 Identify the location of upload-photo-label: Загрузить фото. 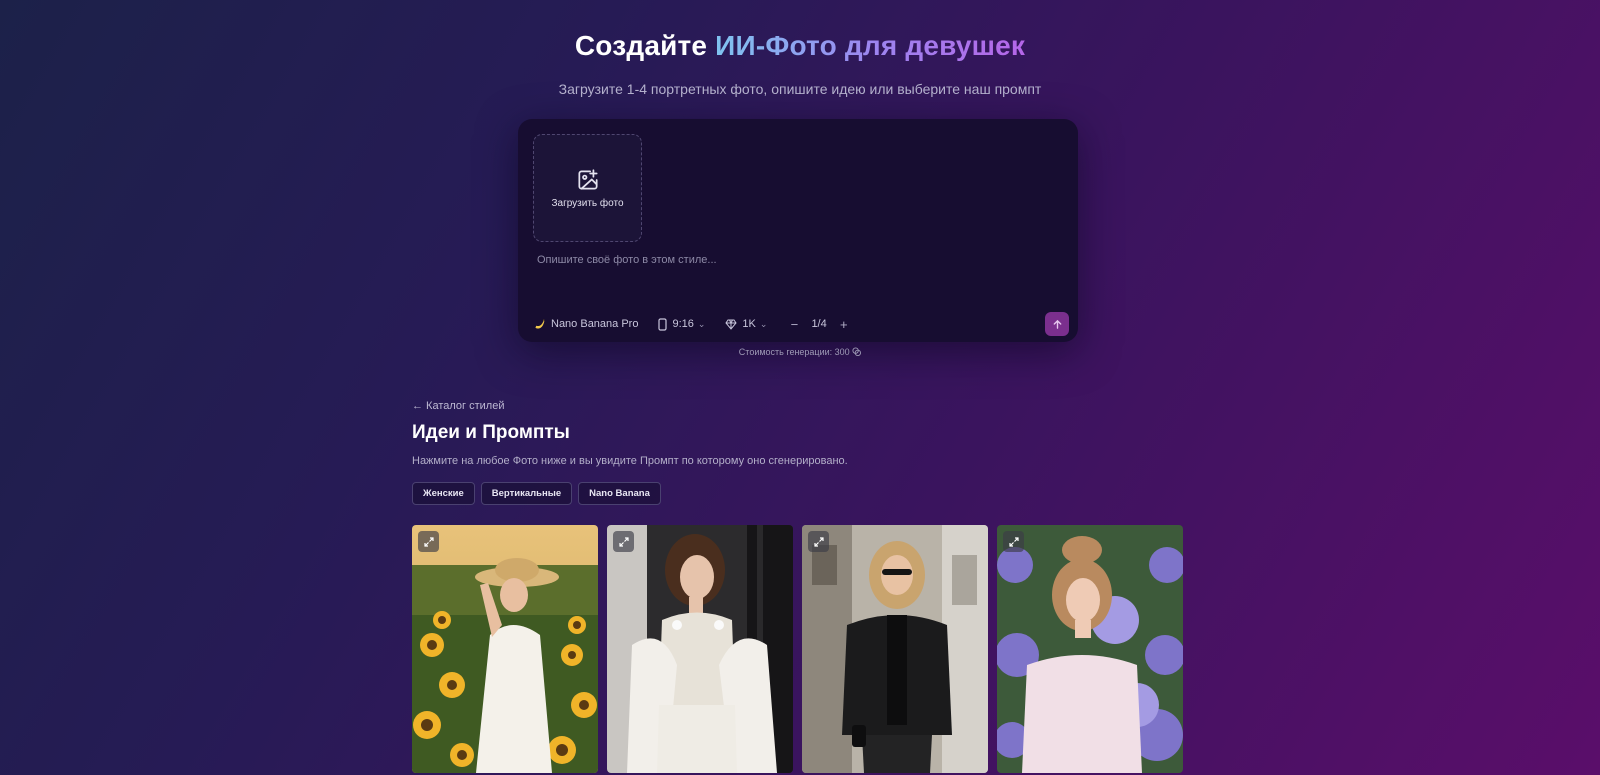
(587, 203).